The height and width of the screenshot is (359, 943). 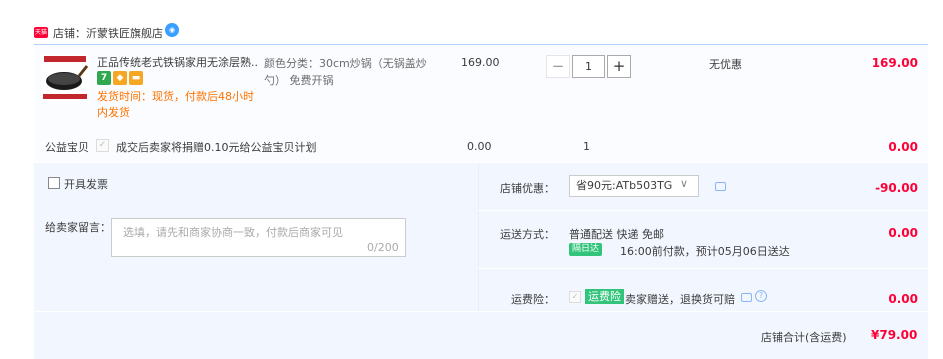 I want to click on insurance-checkbox: ✓, so click(x=575, y=297).